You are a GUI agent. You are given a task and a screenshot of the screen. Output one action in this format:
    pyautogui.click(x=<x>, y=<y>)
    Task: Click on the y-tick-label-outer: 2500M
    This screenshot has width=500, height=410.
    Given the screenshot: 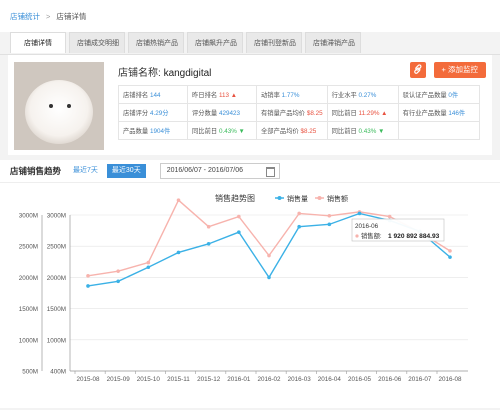 What is the action you would take?
    pyautogui.click(x=28, y=247)
    